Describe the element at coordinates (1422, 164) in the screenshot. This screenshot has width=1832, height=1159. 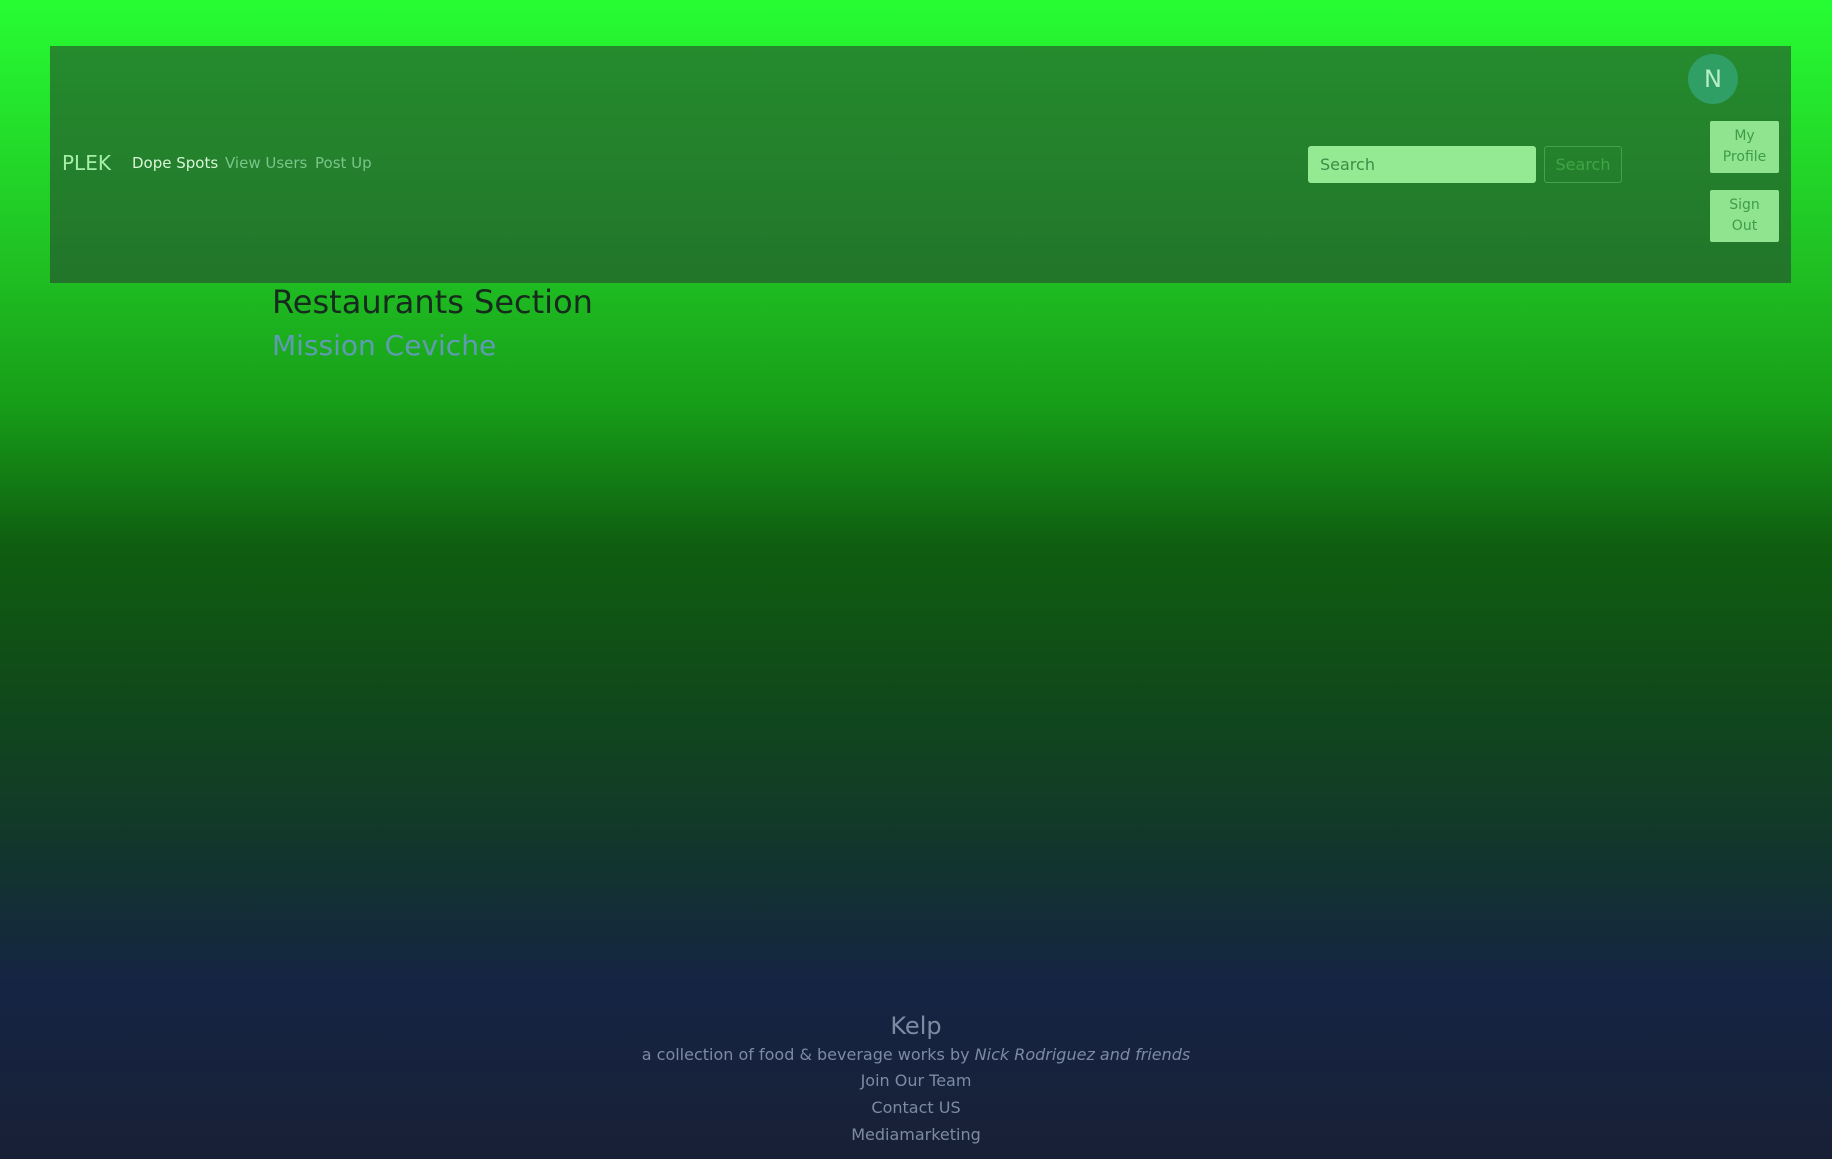
I see `search-input` at that location.